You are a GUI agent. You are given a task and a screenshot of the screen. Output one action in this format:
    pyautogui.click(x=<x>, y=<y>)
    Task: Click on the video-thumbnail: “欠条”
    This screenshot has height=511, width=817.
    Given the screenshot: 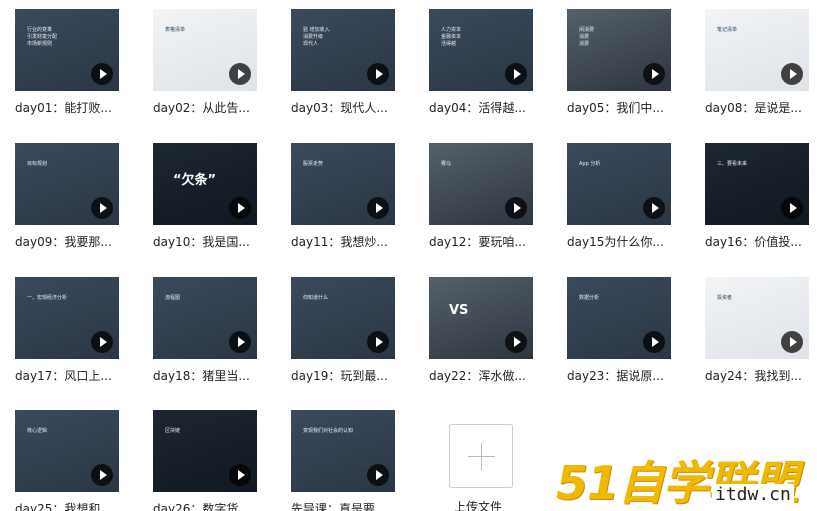 What is the action you would take?
    pyautogui.click(x=205, y=184)
    